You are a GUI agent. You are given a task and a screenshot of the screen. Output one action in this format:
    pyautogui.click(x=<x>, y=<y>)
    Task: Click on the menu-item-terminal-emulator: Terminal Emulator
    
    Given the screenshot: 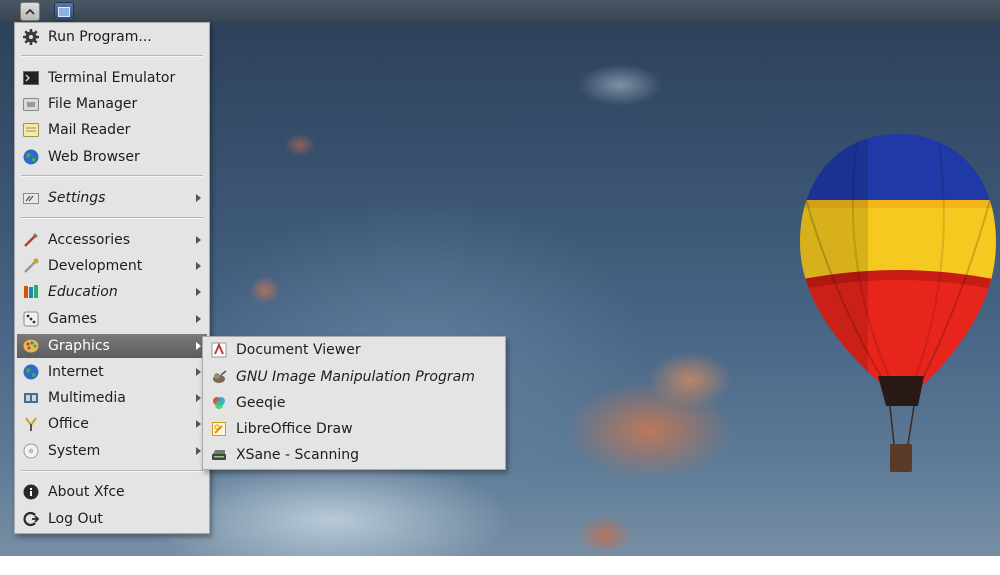 What is the action you would take?
    pyautogui.click(x=112, y=78)
    